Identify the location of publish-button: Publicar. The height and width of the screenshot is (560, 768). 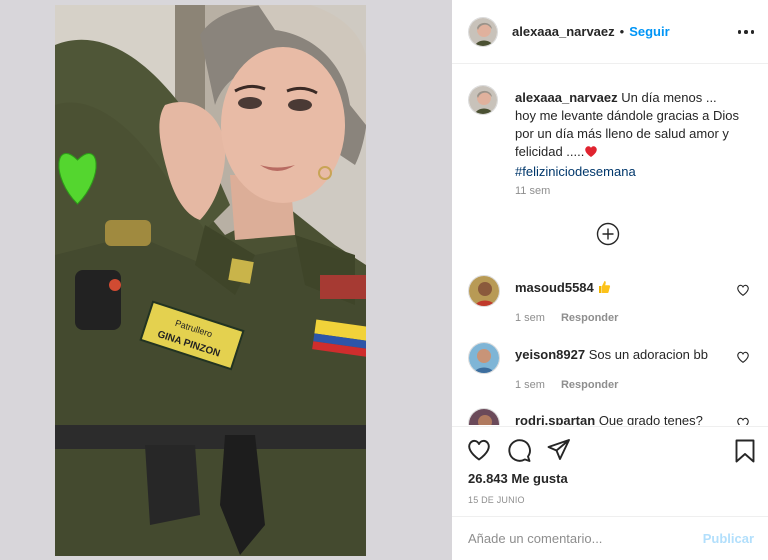
(728, 538).